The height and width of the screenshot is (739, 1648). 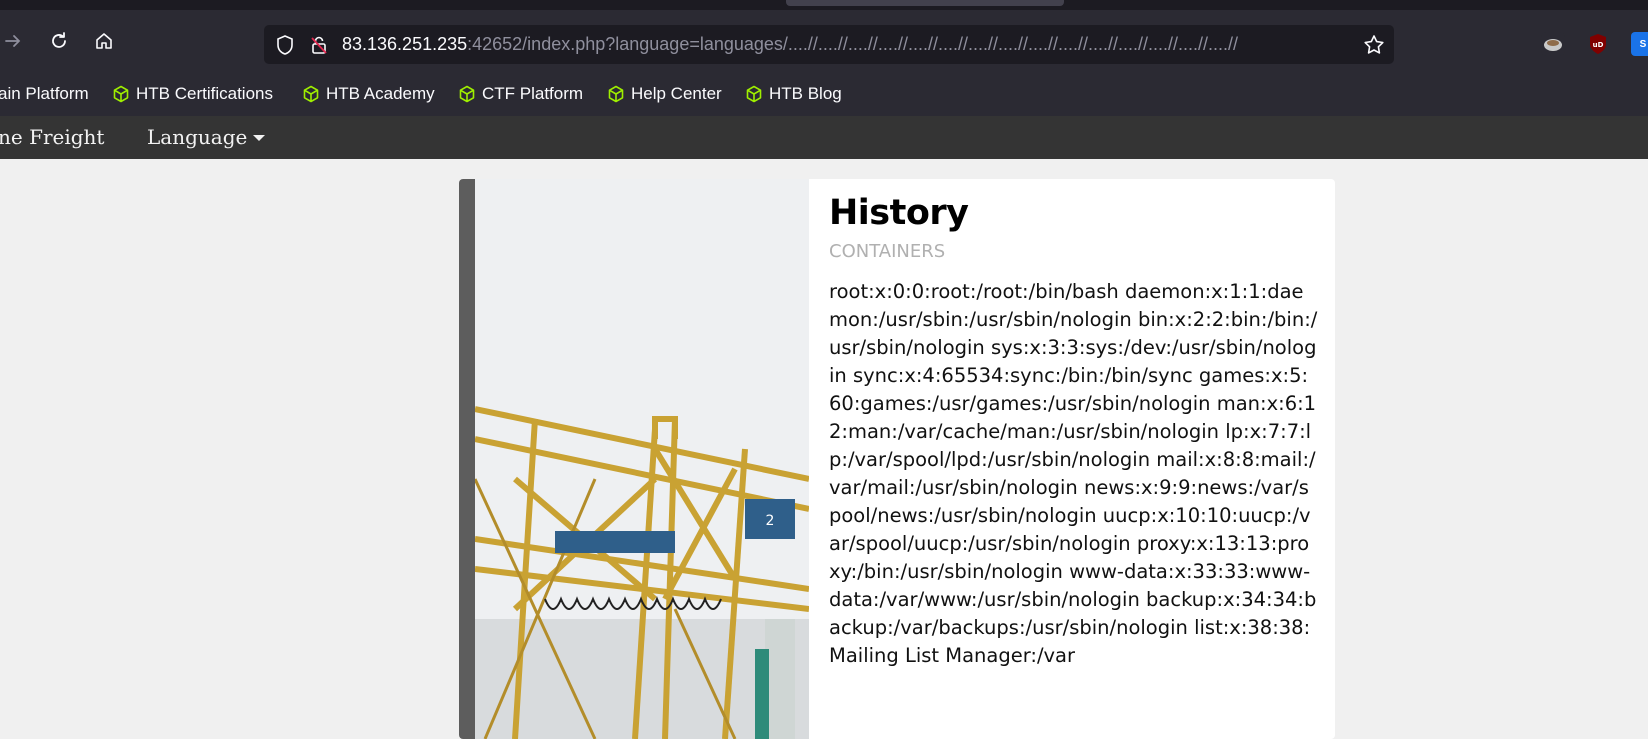 I want to click on tracker-extension-icon, so click(x=1553, y=44).